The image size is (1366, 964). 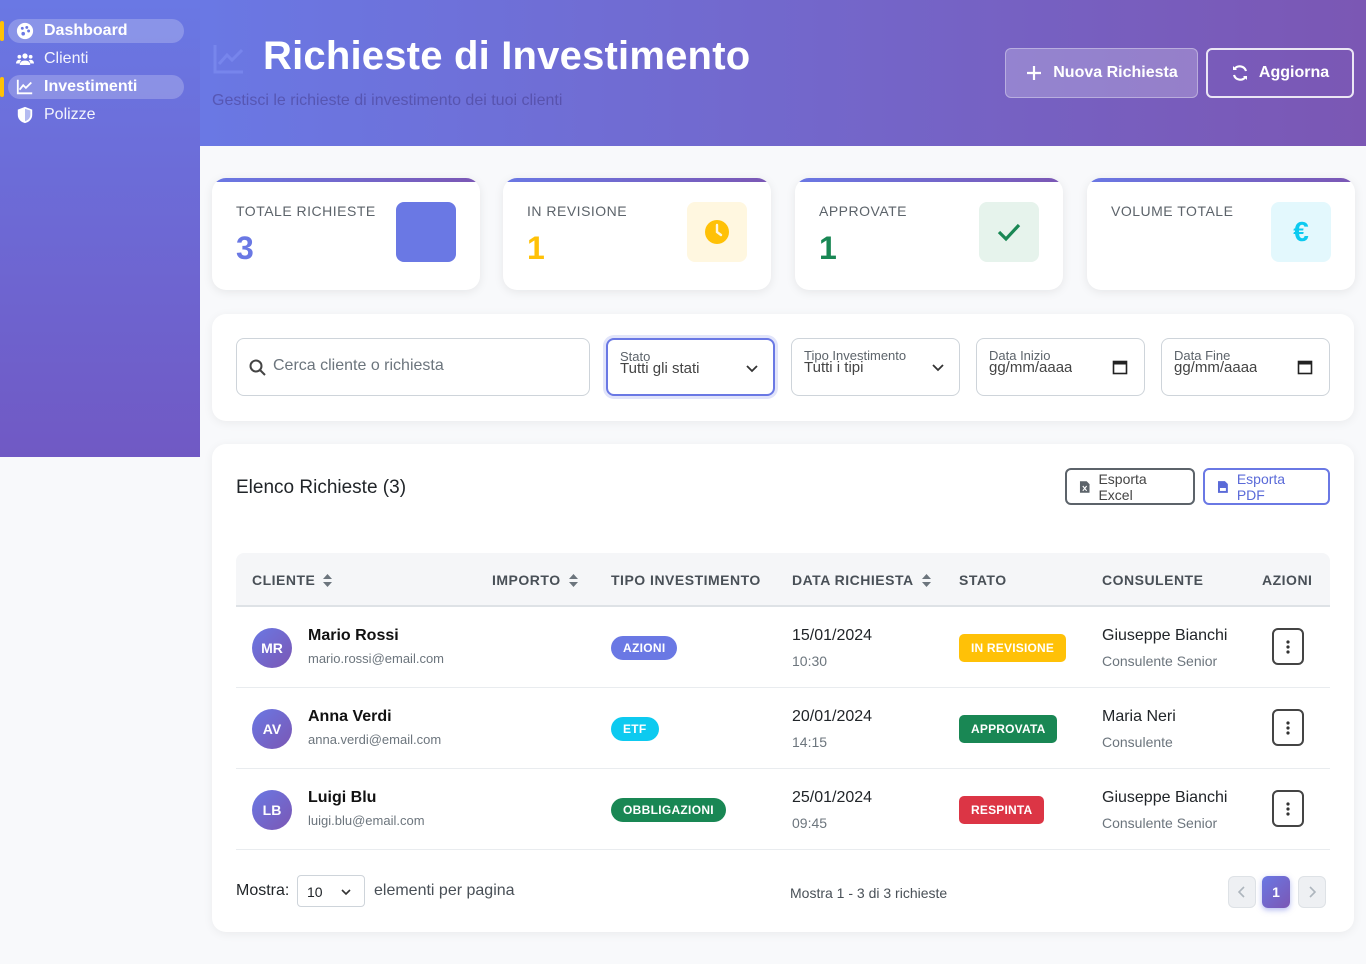 I want to click on per-page-label: elementi per pagina, so click(x=444, y=890).